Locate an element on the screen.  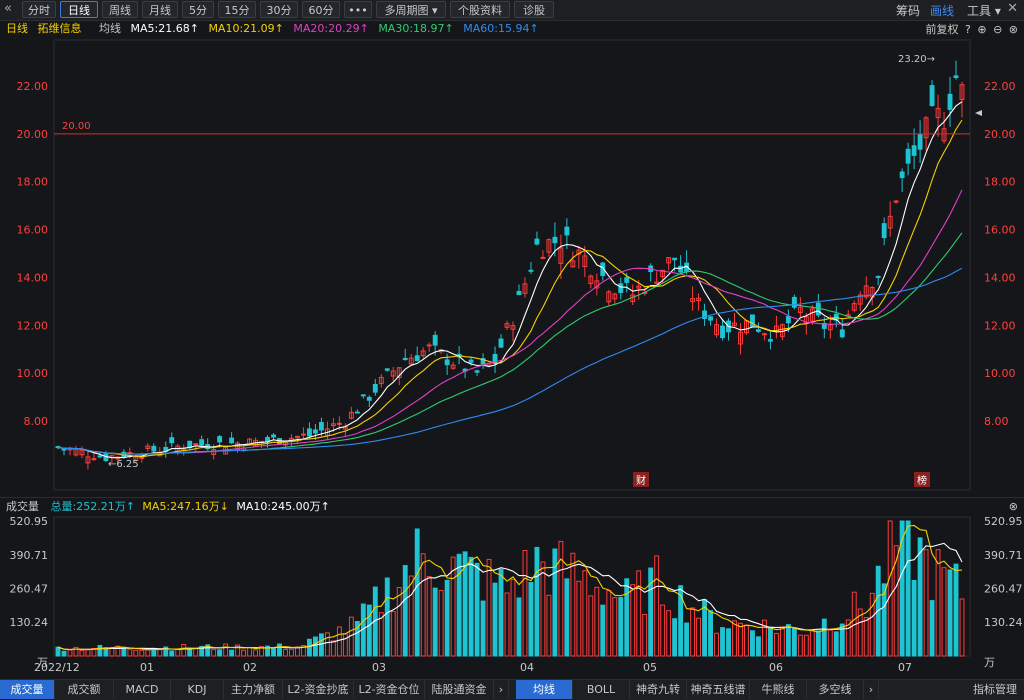
btn-intraday: 分时 is located at coordinates (39, 9).